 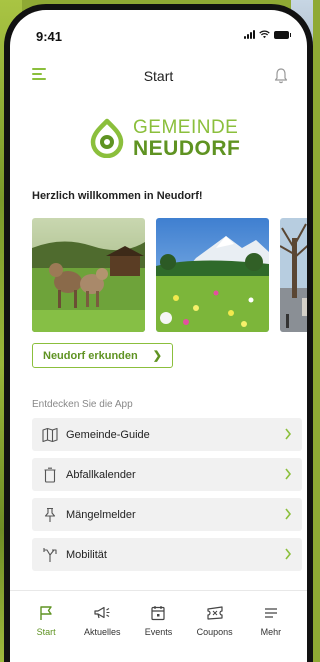 What do you see at coordinates (167, 514) in the screenshot?
I see `list-item-maengelmelder: Mängelmelder` at bounding box center [167, 514].